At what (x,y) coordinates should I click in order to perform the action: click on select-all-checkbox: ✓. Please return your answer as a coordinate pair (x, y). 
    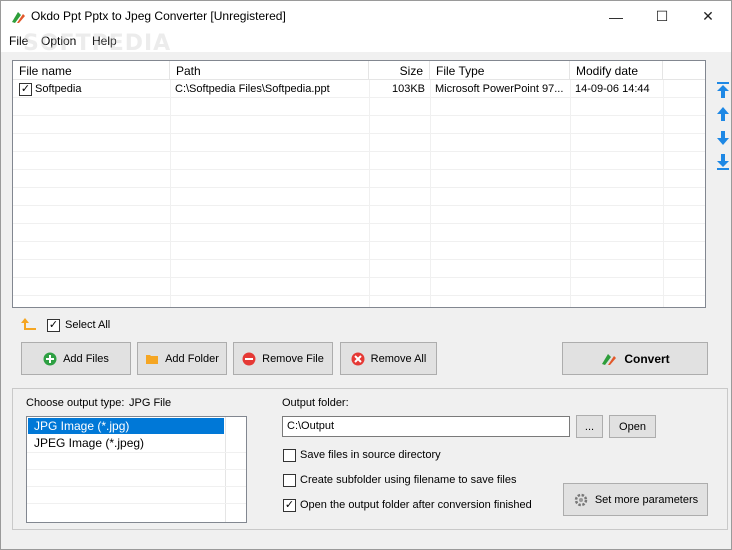
    Looking at the image, I should click on (53, 325).